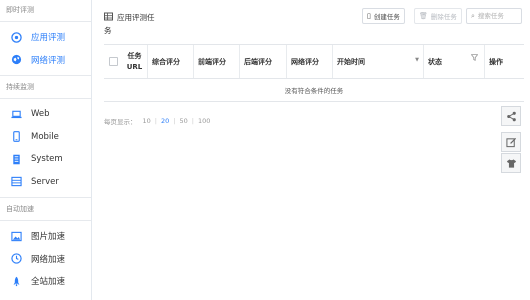 The height and width of the screenshot is (300, 530). What do you see at coordinates (165, 121) in the screenshot?
I see `page-size-option-20: 20` at bounding box center [165, 121].